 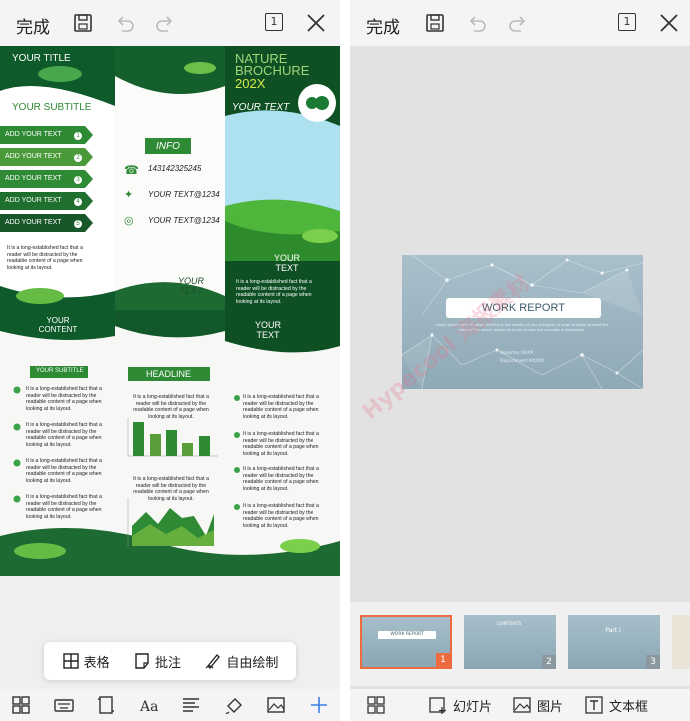 What do you see at coordinates (129, 195) in the screenshot?
I see `twitter-icon: ✦` at bounding box center [129, 195].